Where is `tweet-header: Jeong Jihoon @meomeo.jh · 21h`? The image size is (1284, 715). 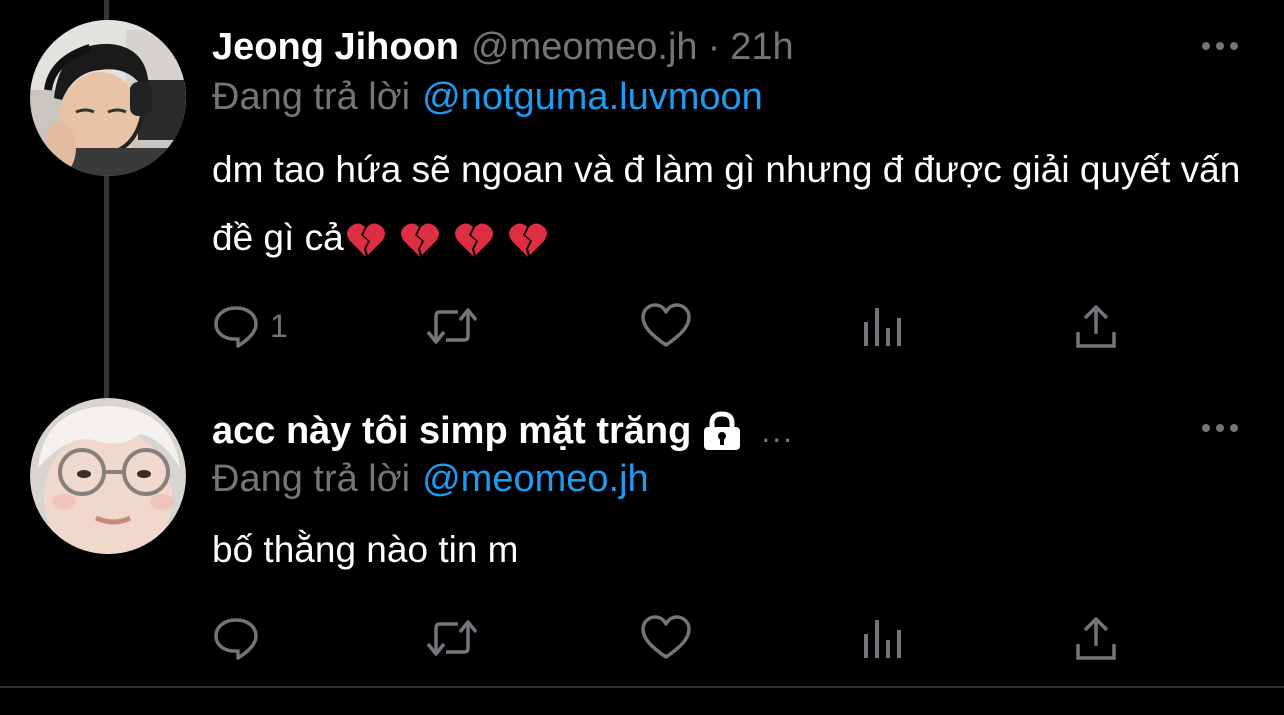 tweet-header: Jeong Jihoon @meomeo.jh · 21h is located at coordinates (503, 47).